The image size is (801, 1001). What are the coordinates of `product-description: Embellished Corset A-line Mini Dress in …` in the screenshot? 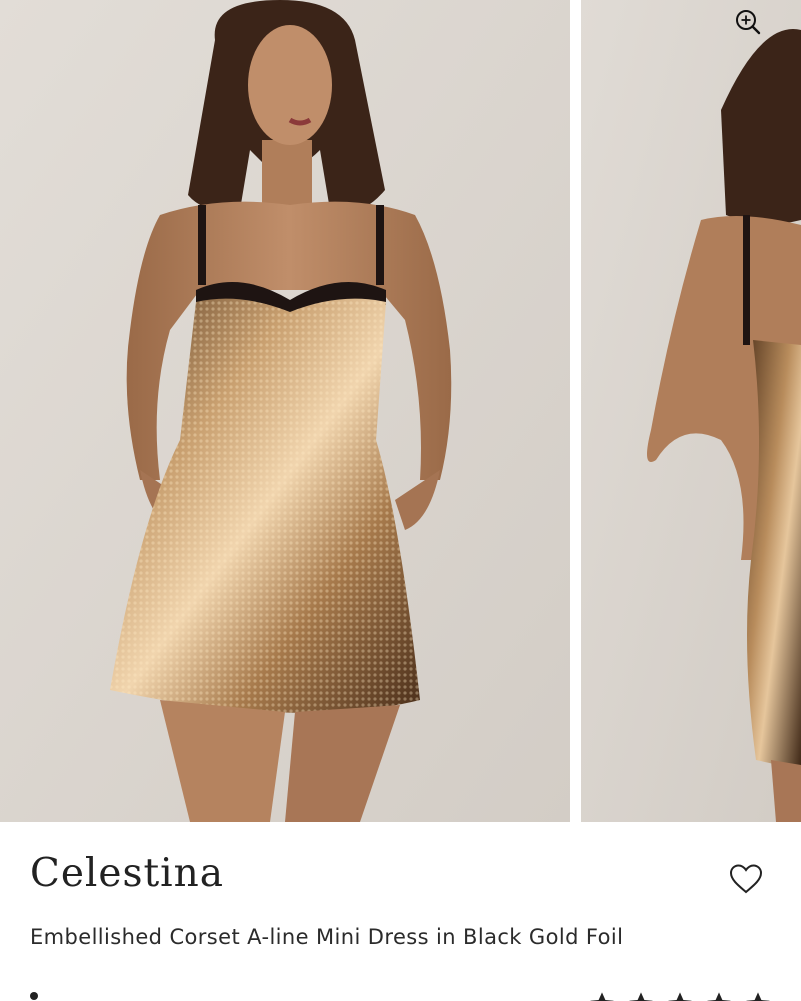 It's located at (327, 937).